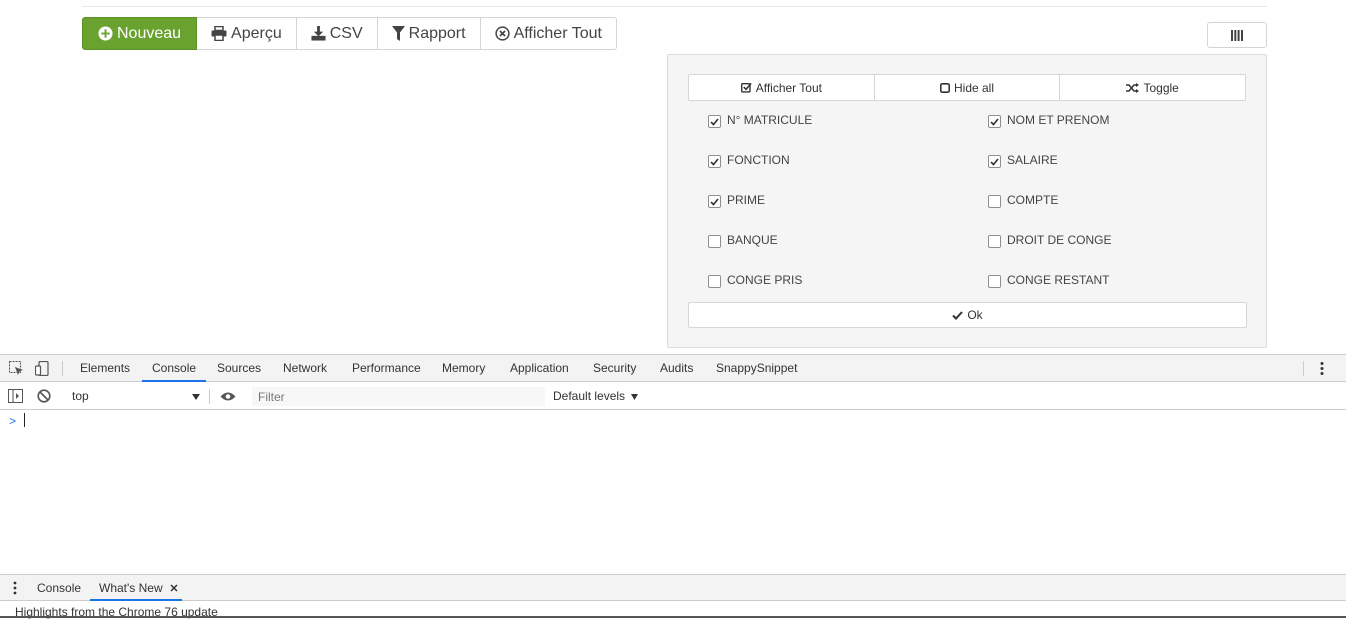 The height and width of the screenshot is (619, 1346). I want to click on show-all-button: Afficher Tout, so click(782, 87).